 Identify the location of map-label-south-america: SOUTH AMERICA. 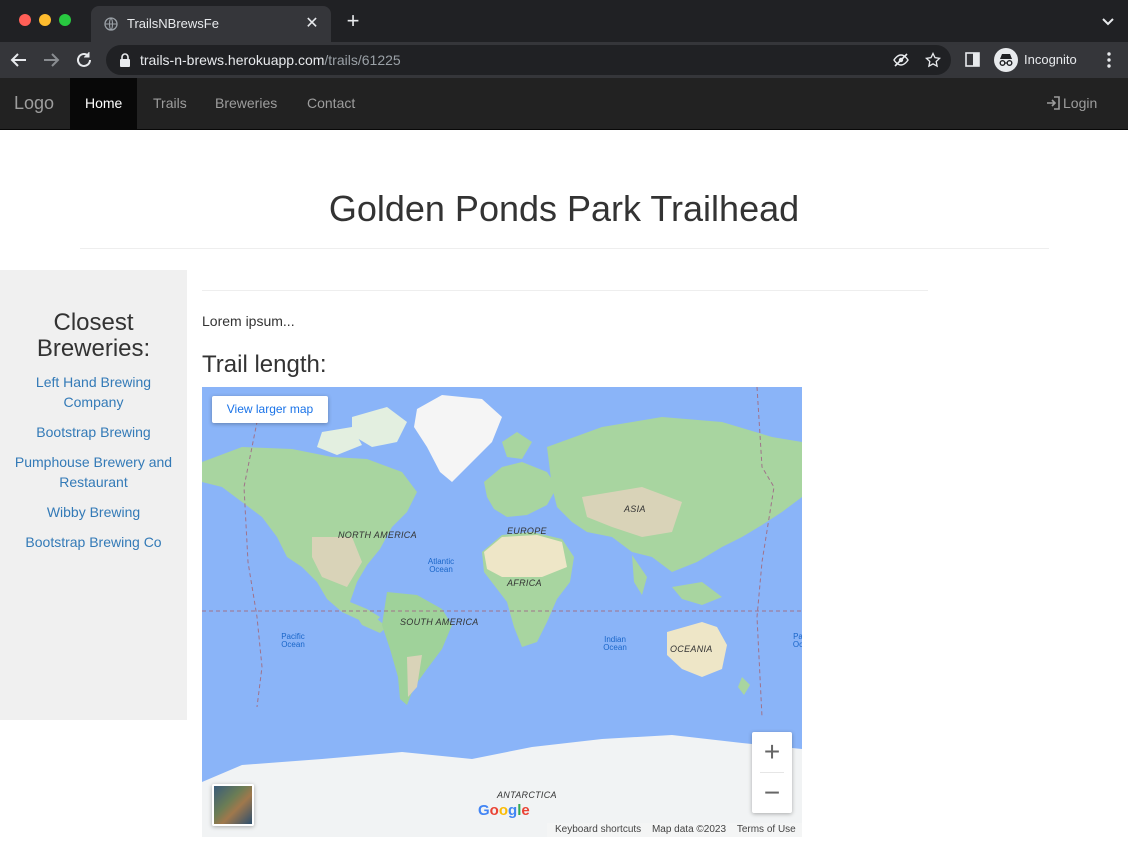
(439, 622).